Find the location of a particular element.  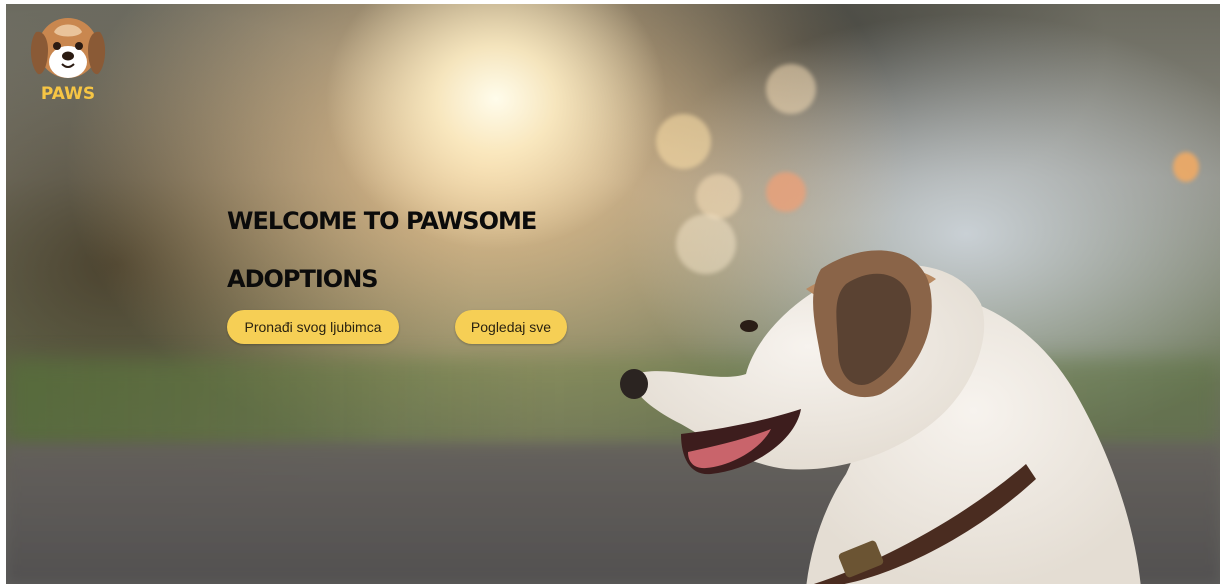

view-all-button: Pogledaj sve is located at coordinates (511, 327).